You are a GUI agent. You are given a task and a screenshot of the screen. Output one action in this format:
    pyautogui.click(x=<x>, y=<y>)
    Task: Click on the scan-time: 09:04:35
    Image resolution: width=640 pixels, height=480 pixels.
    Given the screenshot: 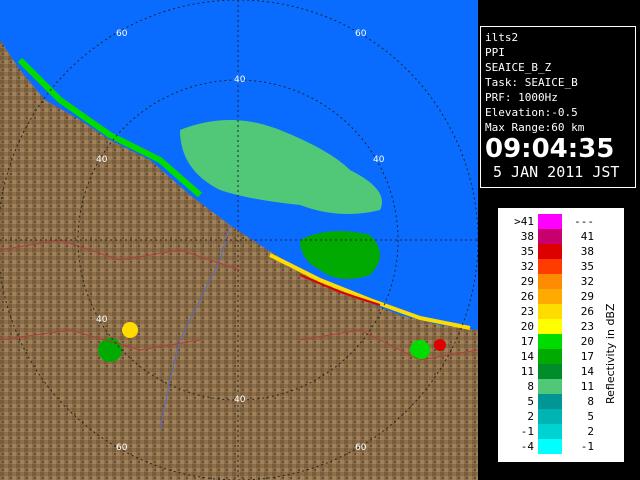 What is the action you would take?
    pyautogui.click(x=550, y=149)
    